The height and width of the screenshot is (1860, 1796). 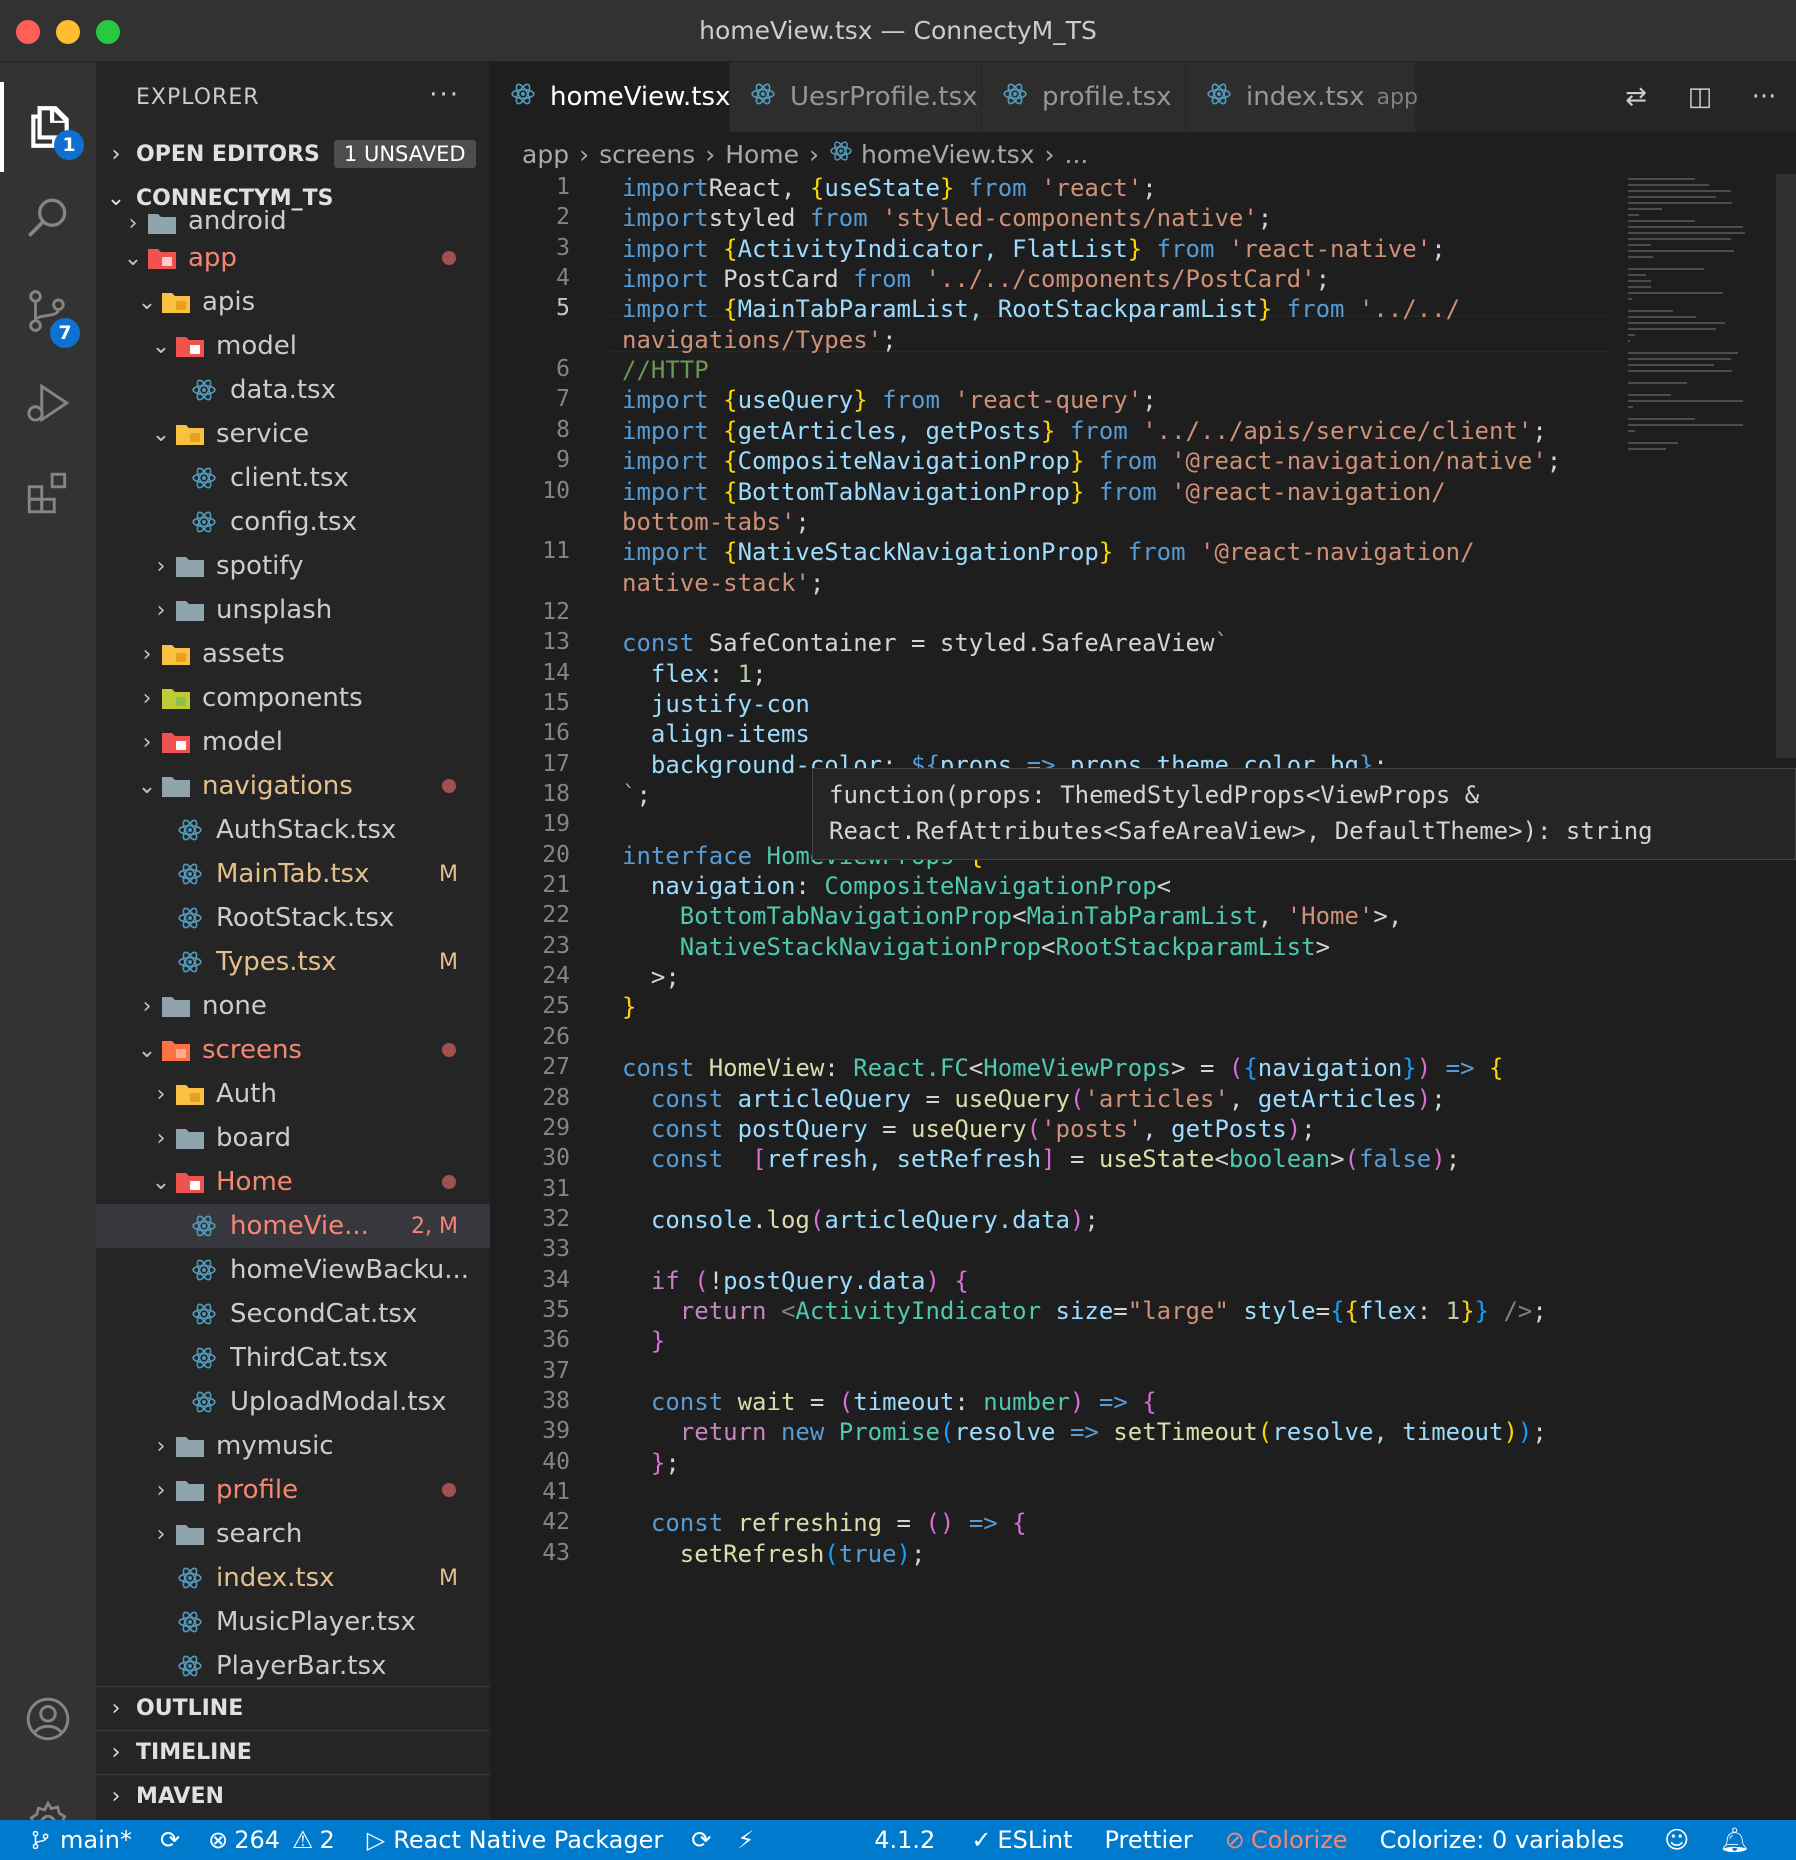 I want to click on tree-item: › spotify, so click(x=293, y=566).